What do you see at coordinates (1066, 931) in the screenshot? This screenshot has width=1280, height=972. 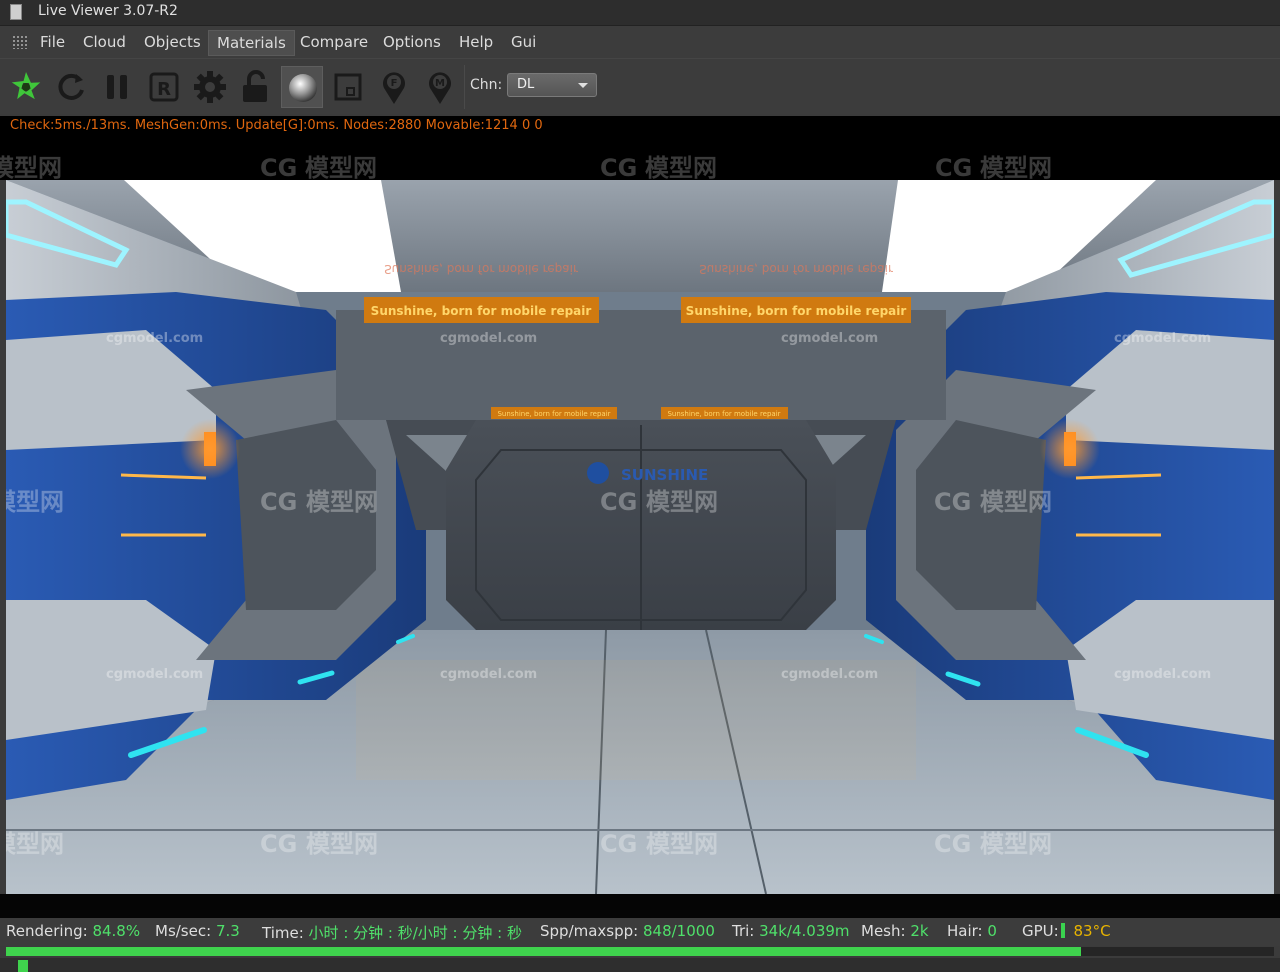 I see `gpu-stat: GPU: 83°C` at bounding box center [1066, 931].